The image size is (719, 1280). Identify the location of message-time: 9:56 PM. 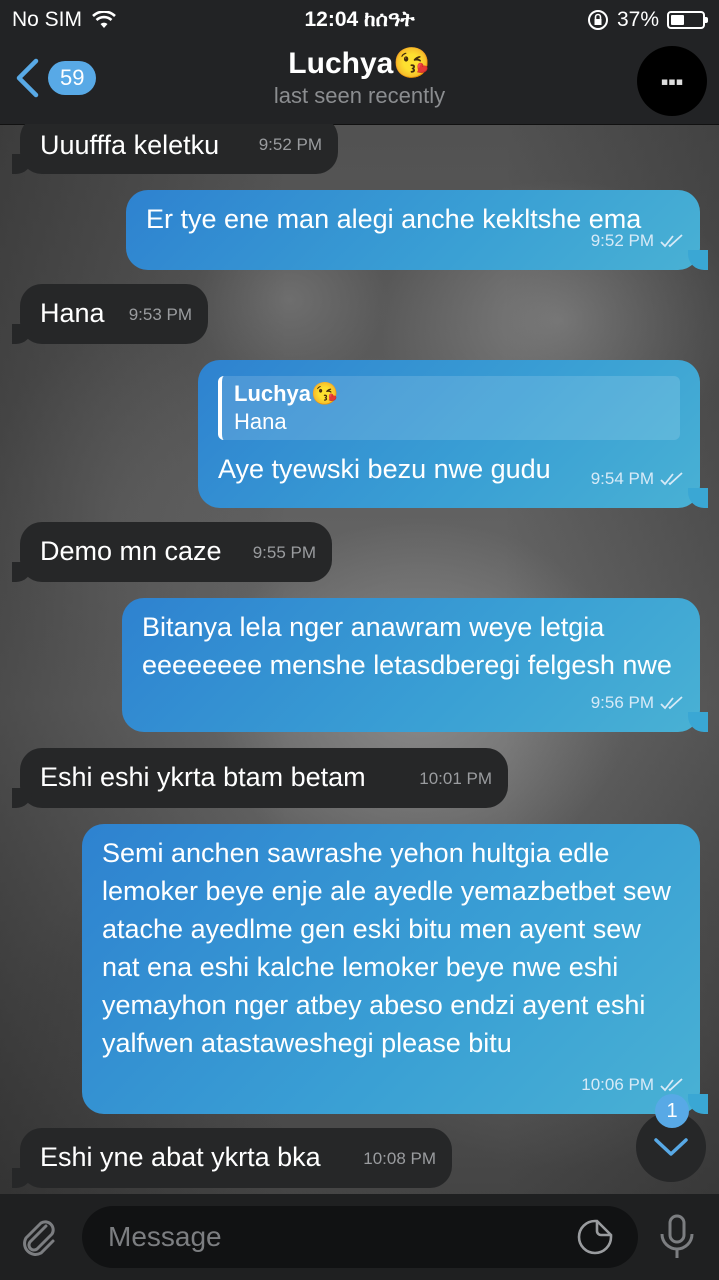
(622, 702).